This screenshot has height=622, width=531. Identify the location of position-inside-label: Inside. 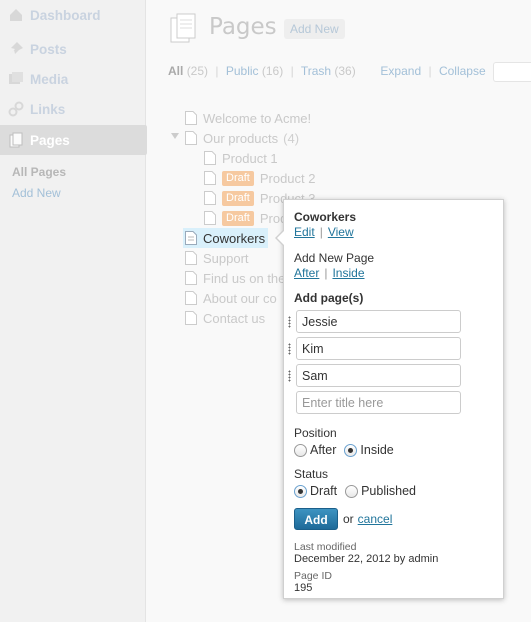
(377, 450).